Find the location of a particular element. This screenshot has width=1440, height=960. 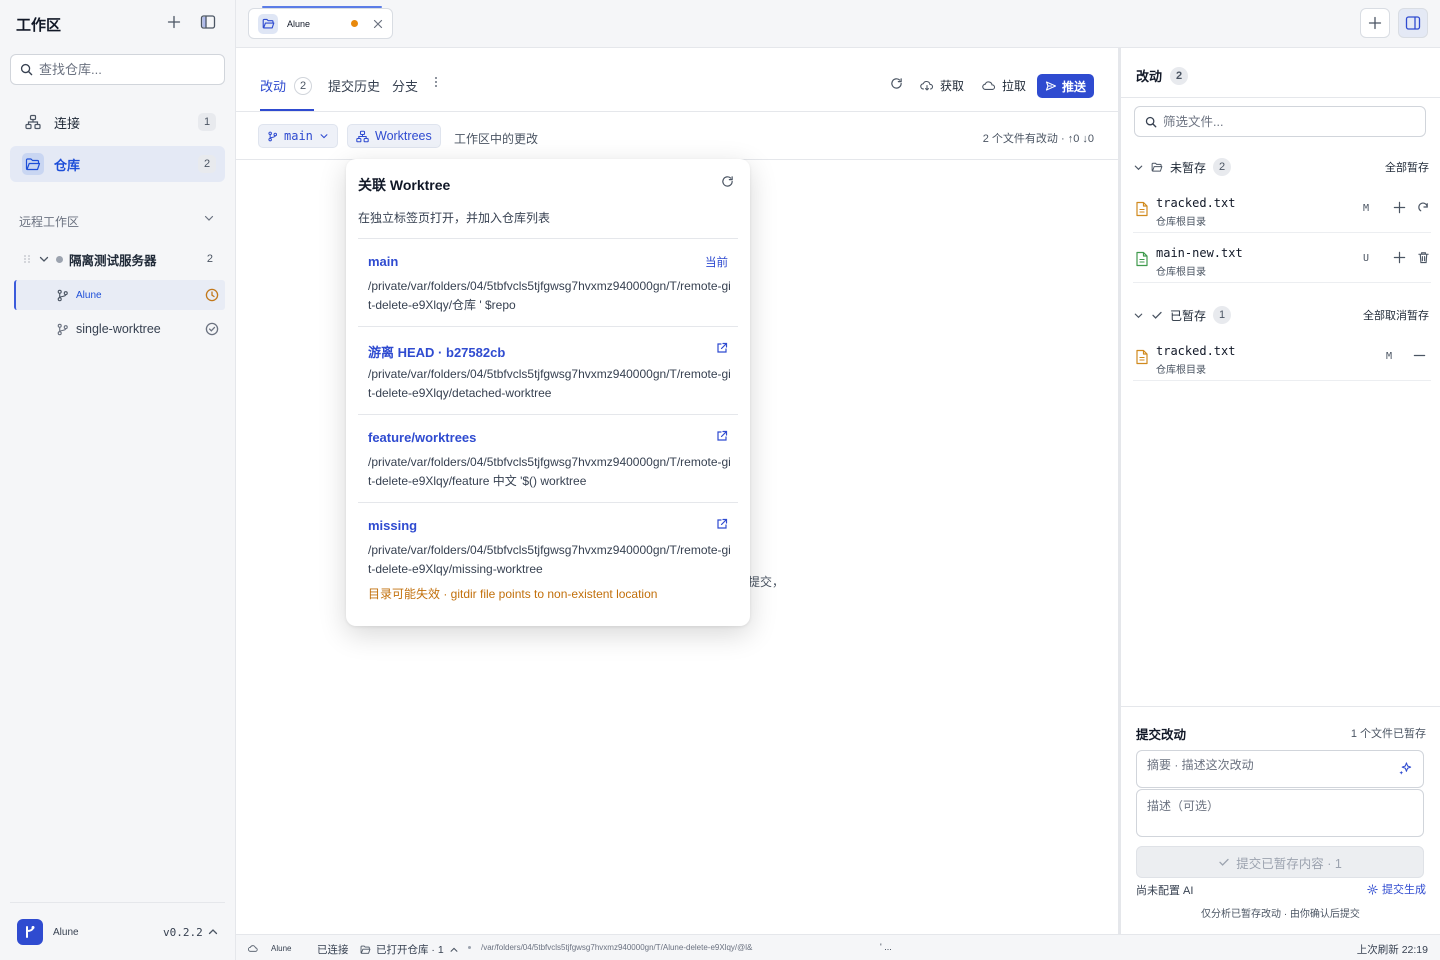

tab-history: 提交历史 is located at coordinates (354, 85).